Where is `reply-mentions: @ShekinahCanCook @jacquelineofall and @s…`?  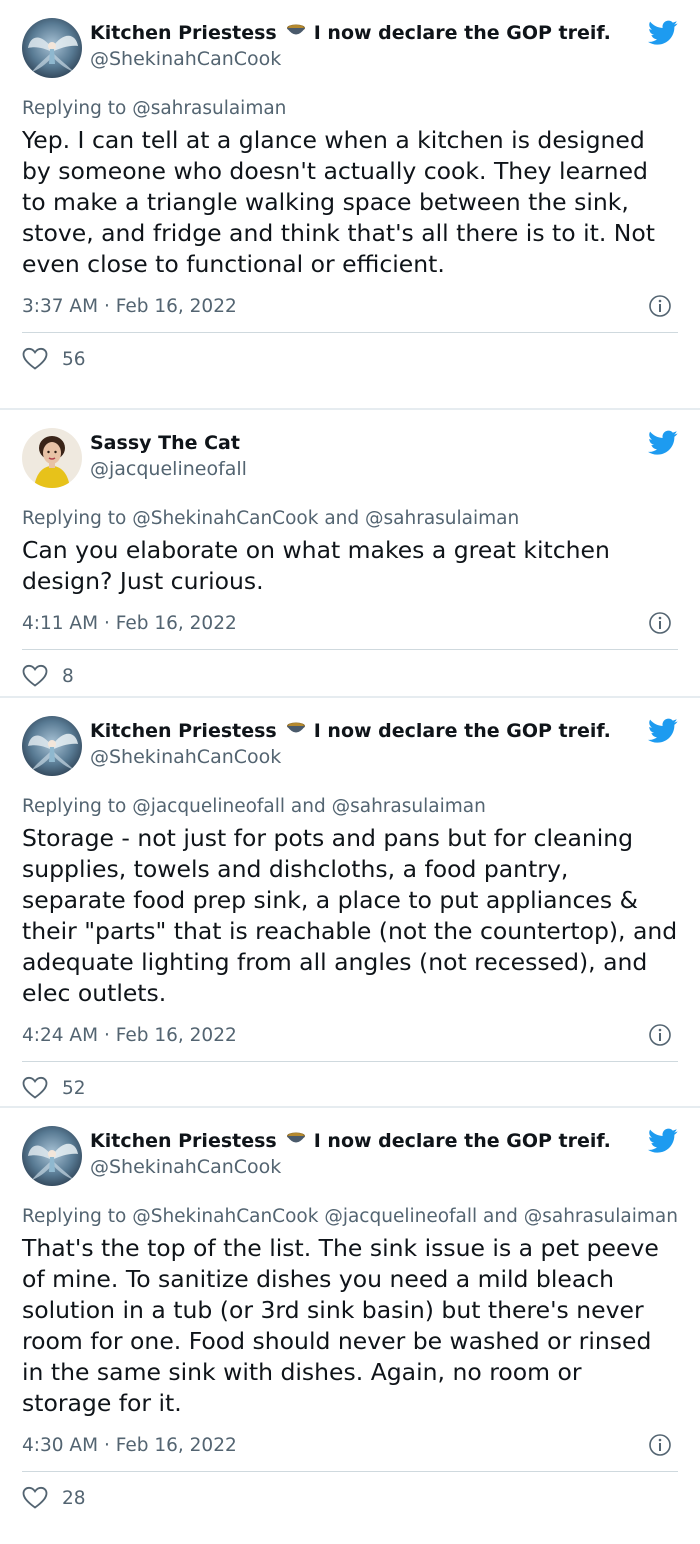
reply-mentions: @ShekinahCanCook @jacquelineofall and @s… is located at coordinates (405, 1216).